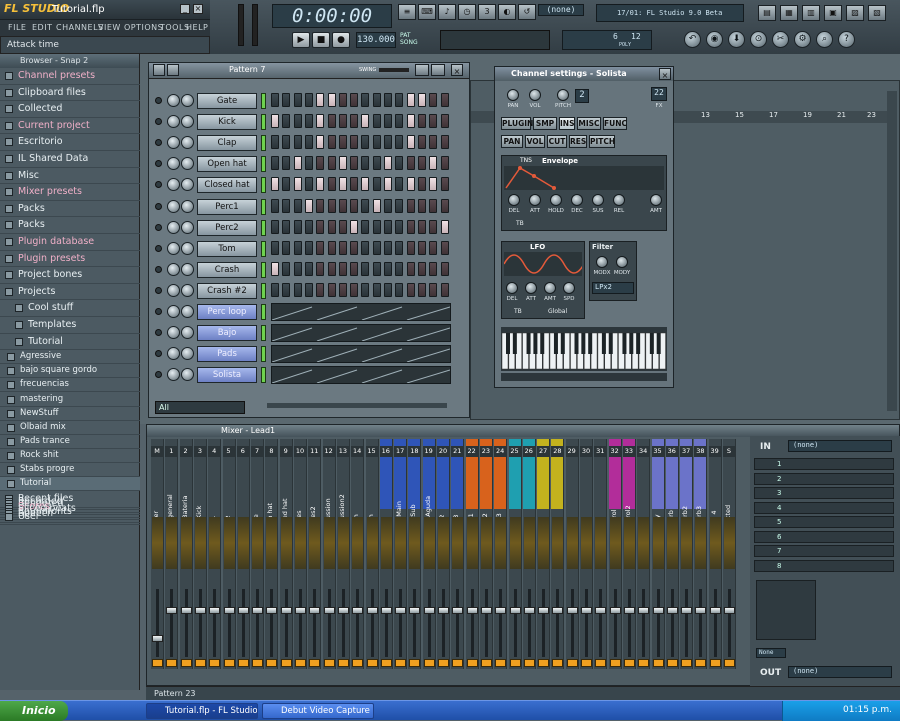 This screenshot has width=900, height=721. Describe the element at coordinates (227, 269) in the screenshot. I see `channel-name-button: Crash` at that location.